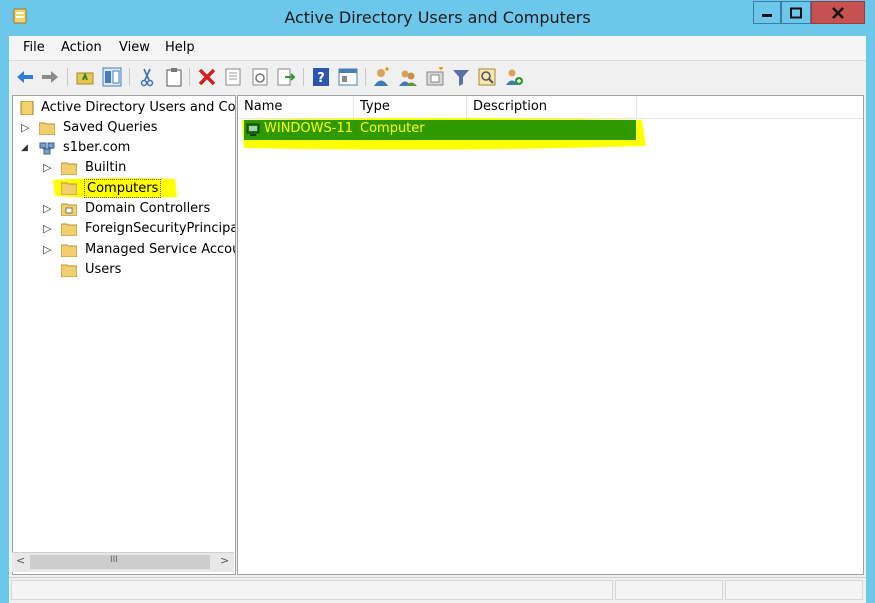 The width and height of the screenshot is (875, 603). I want to click on menu-help: Help, so click(180, 47).